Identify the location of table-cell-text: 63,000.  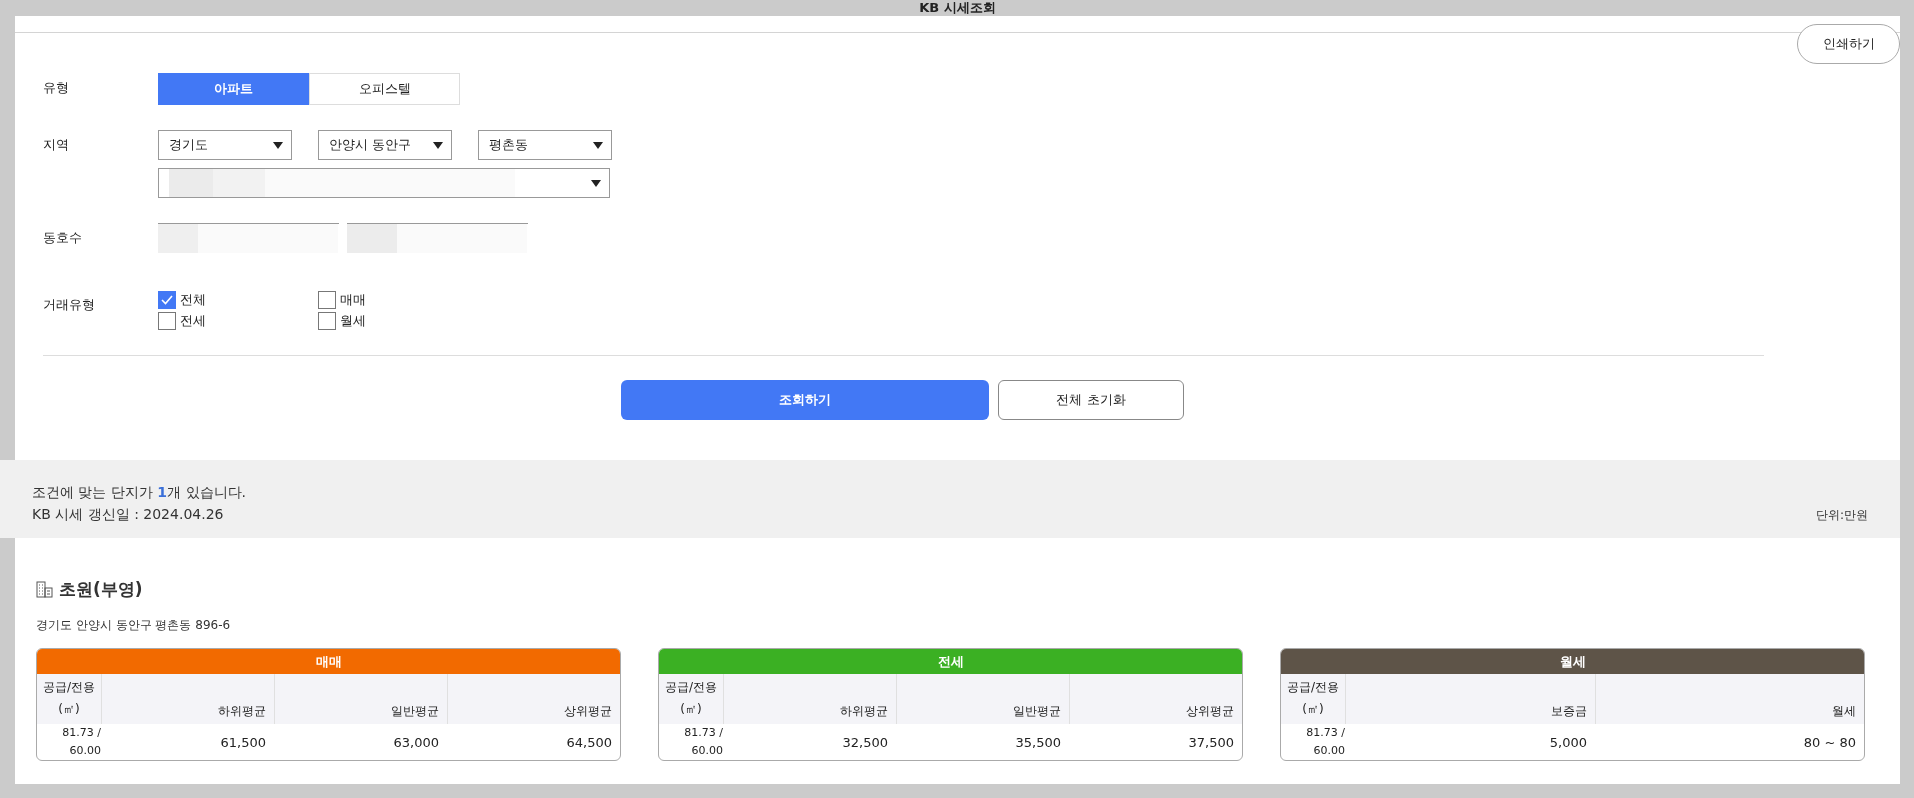
(416, 742).